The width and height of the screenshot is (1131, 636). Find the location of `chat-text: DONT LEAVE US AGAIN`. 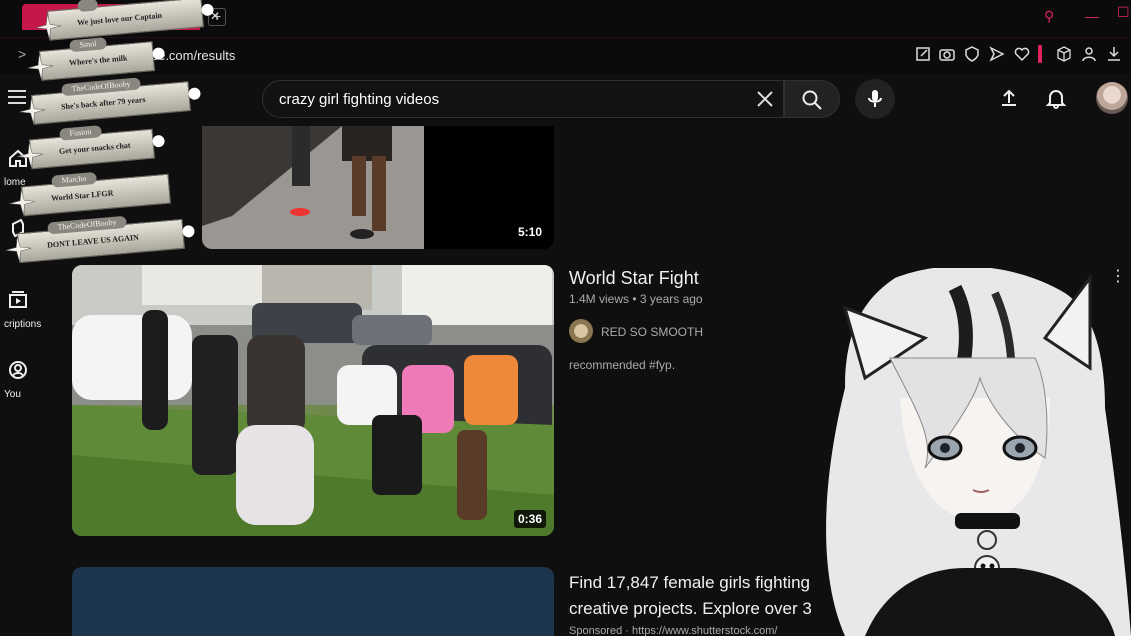

chat-text: DONT LEAVE US AGAIN is located at coordinates (93, 241).